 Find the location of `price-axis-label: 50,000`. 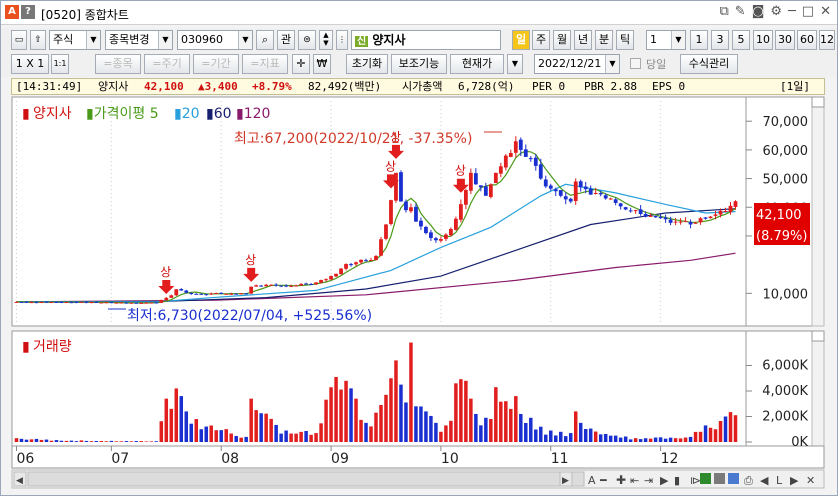

price-axis-label: 50,000 is located at coordinates (786, 180).